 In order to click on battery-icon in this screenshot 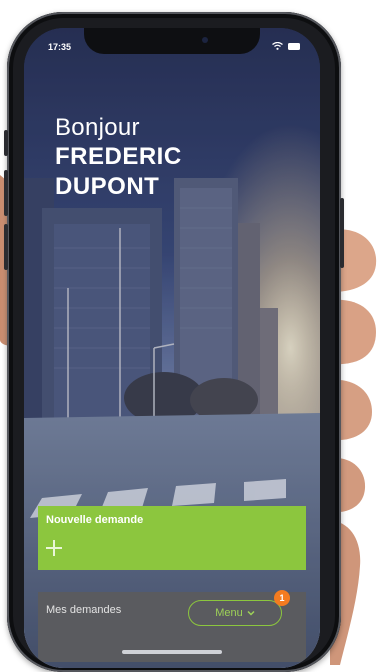, I will do `click(294, 46)`.